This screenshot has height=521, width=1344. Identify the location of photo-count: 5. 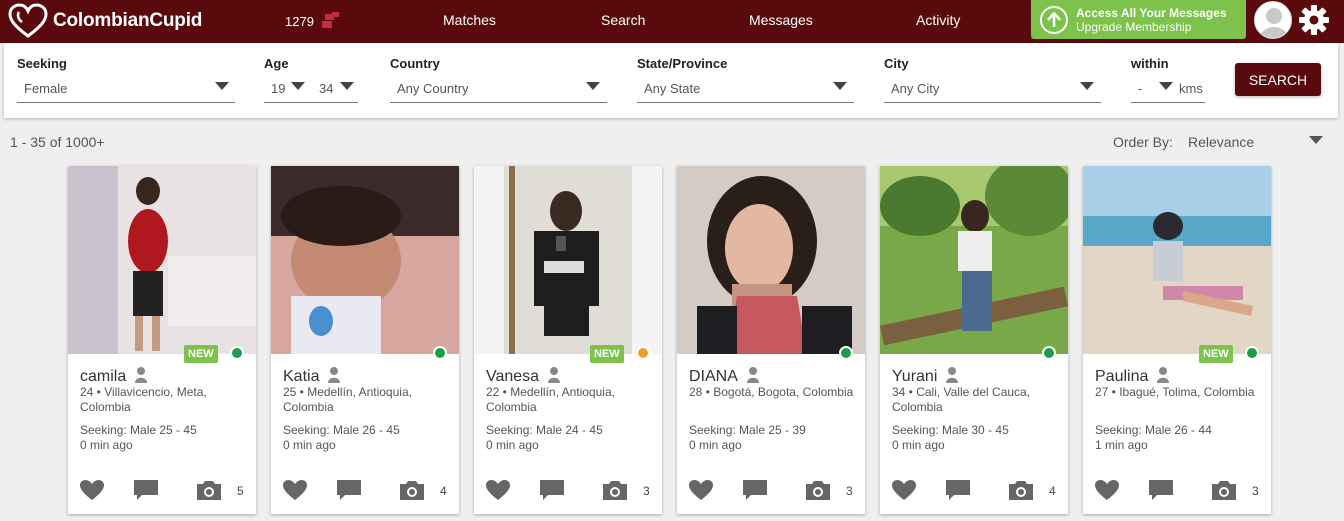
(240, 491).